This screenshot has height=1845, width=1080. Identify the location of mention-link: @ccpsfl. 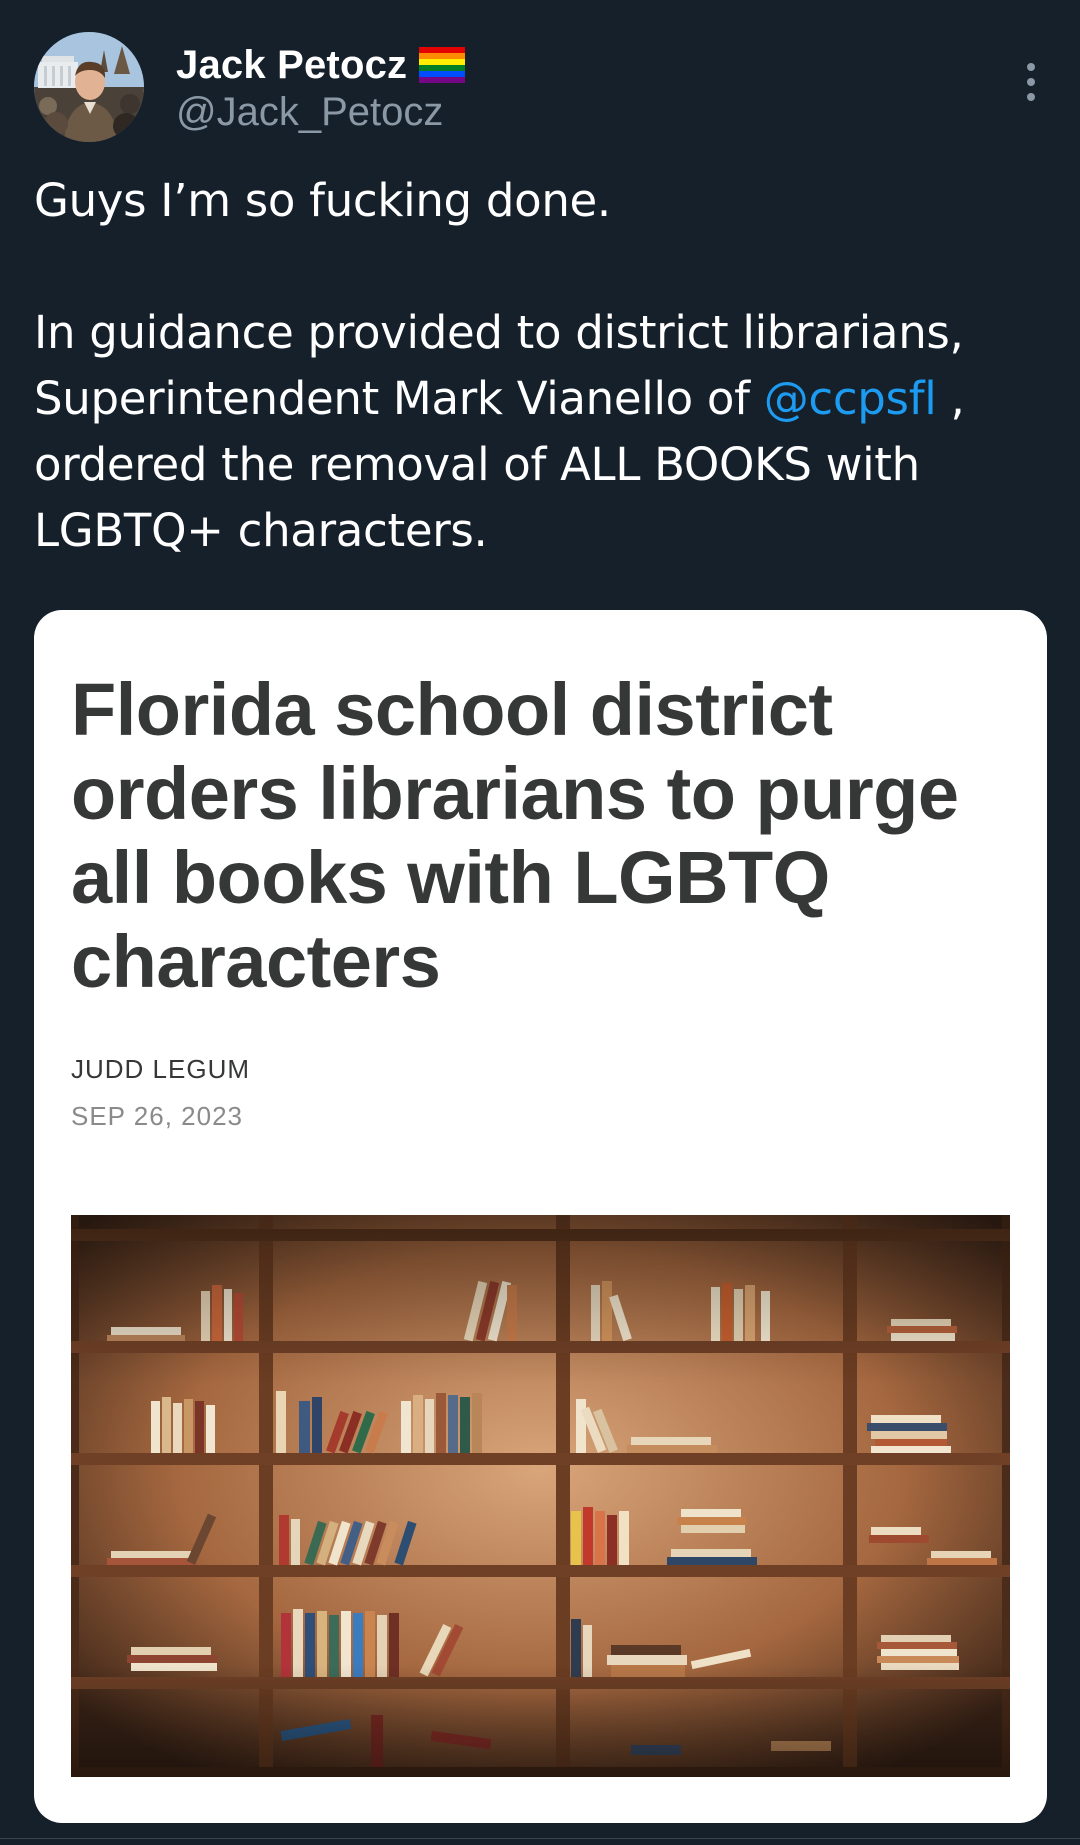
(850, 398).